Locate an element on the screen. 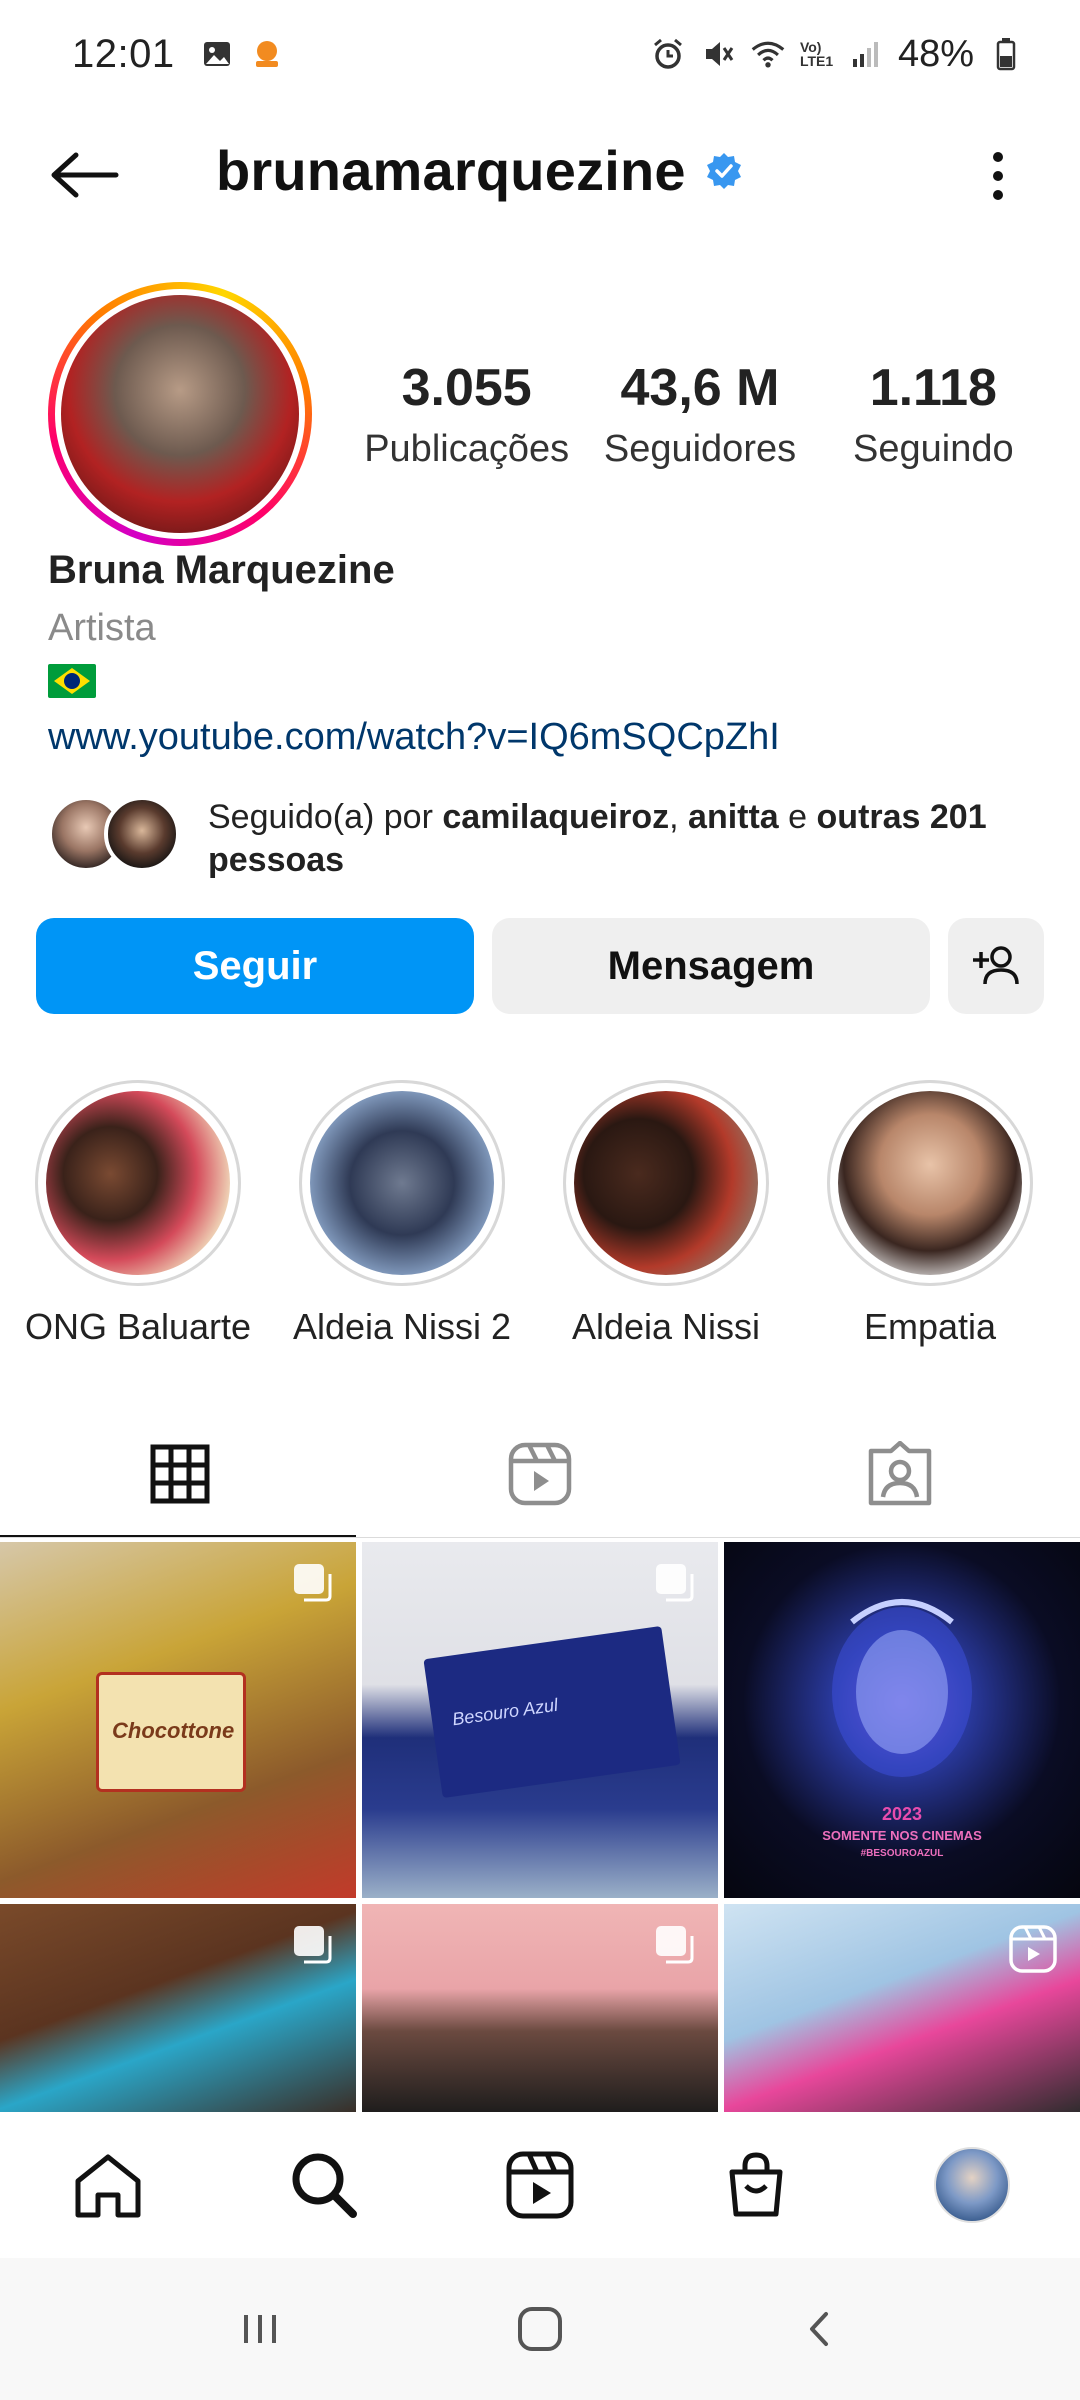  followers-stat: 43,6 M Seguidores is located at coordinates (699, 414).